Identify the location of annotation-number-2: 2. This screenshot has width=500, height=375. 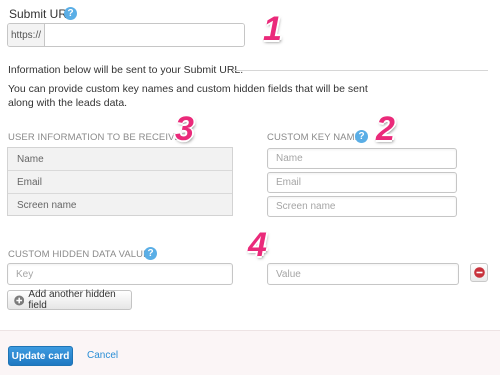
(385, 129).